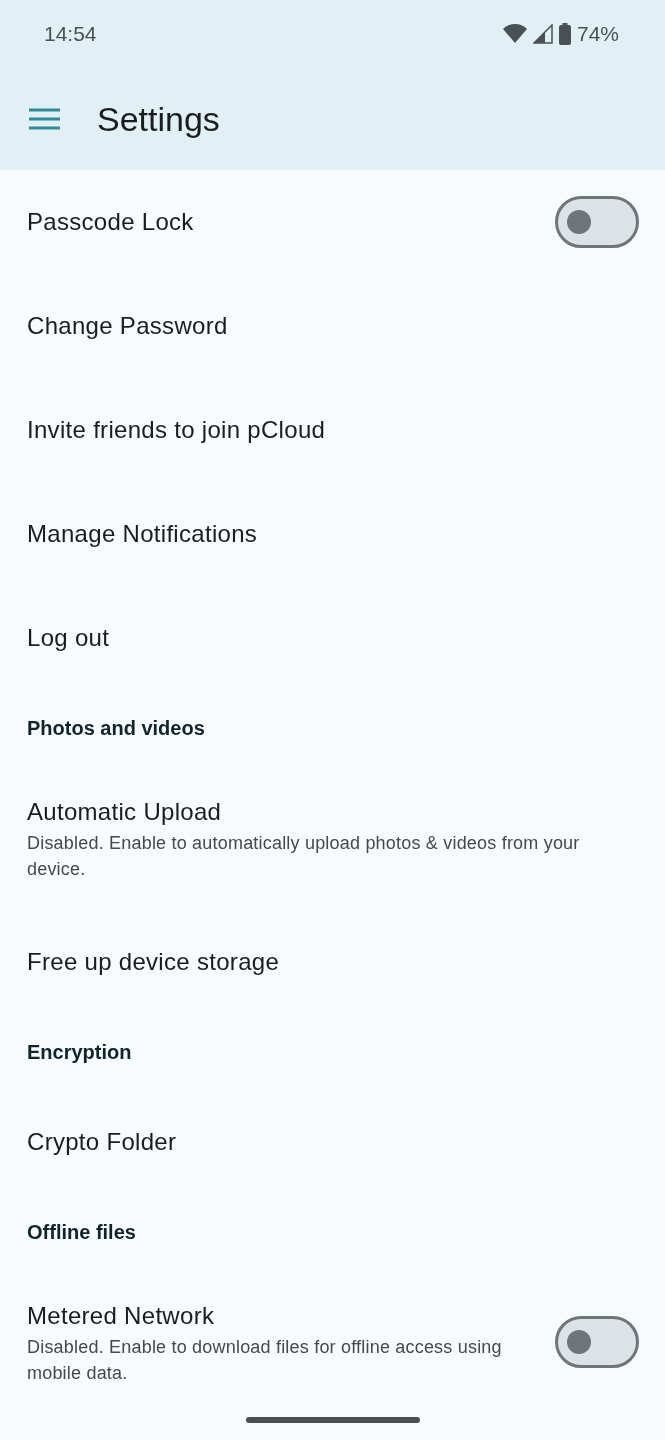 The image size is (665, 1440). Describe the element at coordinates (291, 222) in the screenshot. I see `setting-title: Passcode Lock` at that location.